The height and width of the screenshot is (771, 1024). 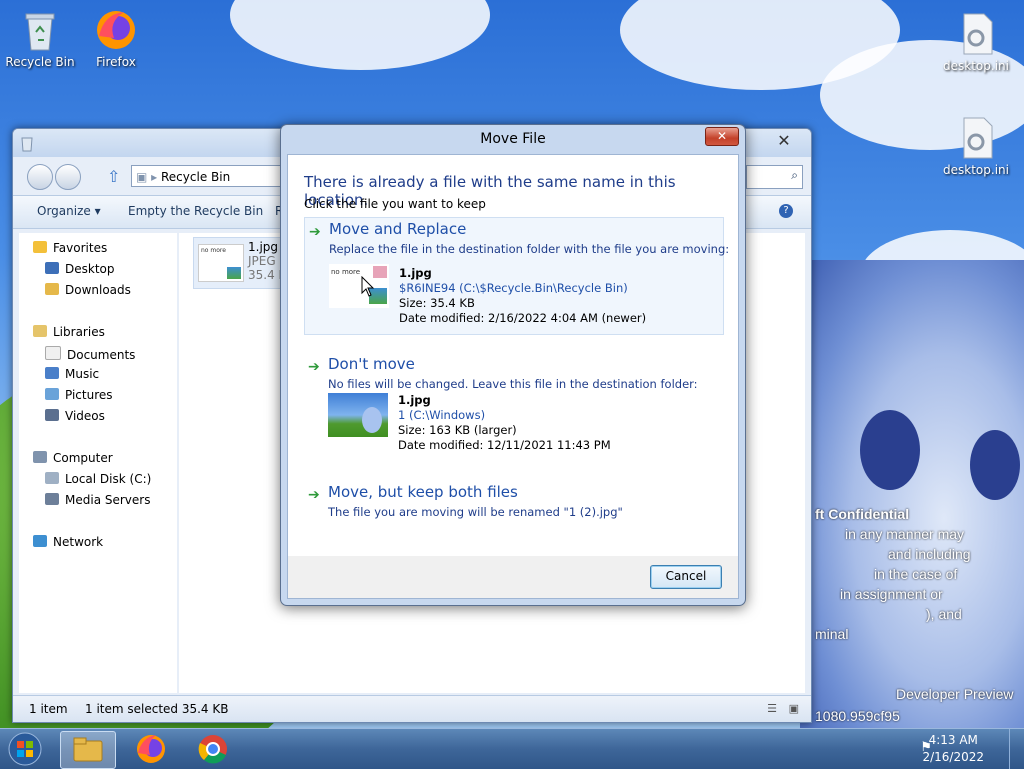 What do you see at coordinates (346, 272) in the screenshot?
I see `thumbnail-text: no more` at bounding box center [346, 272].